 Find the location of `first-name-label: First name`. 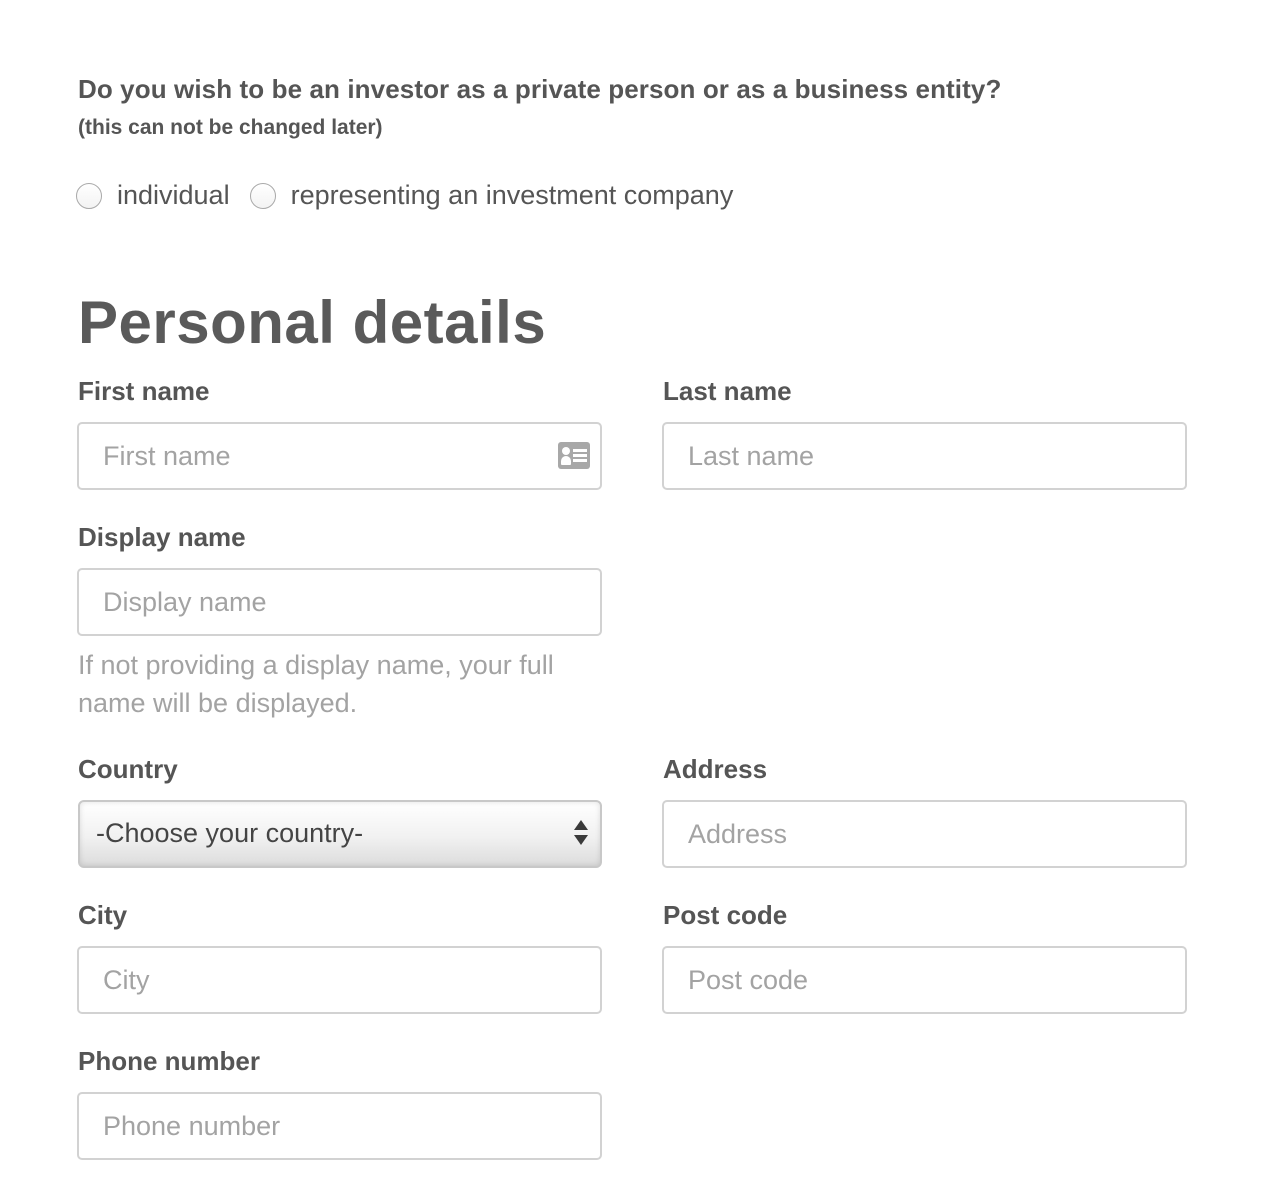

first-name-label: First name is located at coordinates (144, 391).